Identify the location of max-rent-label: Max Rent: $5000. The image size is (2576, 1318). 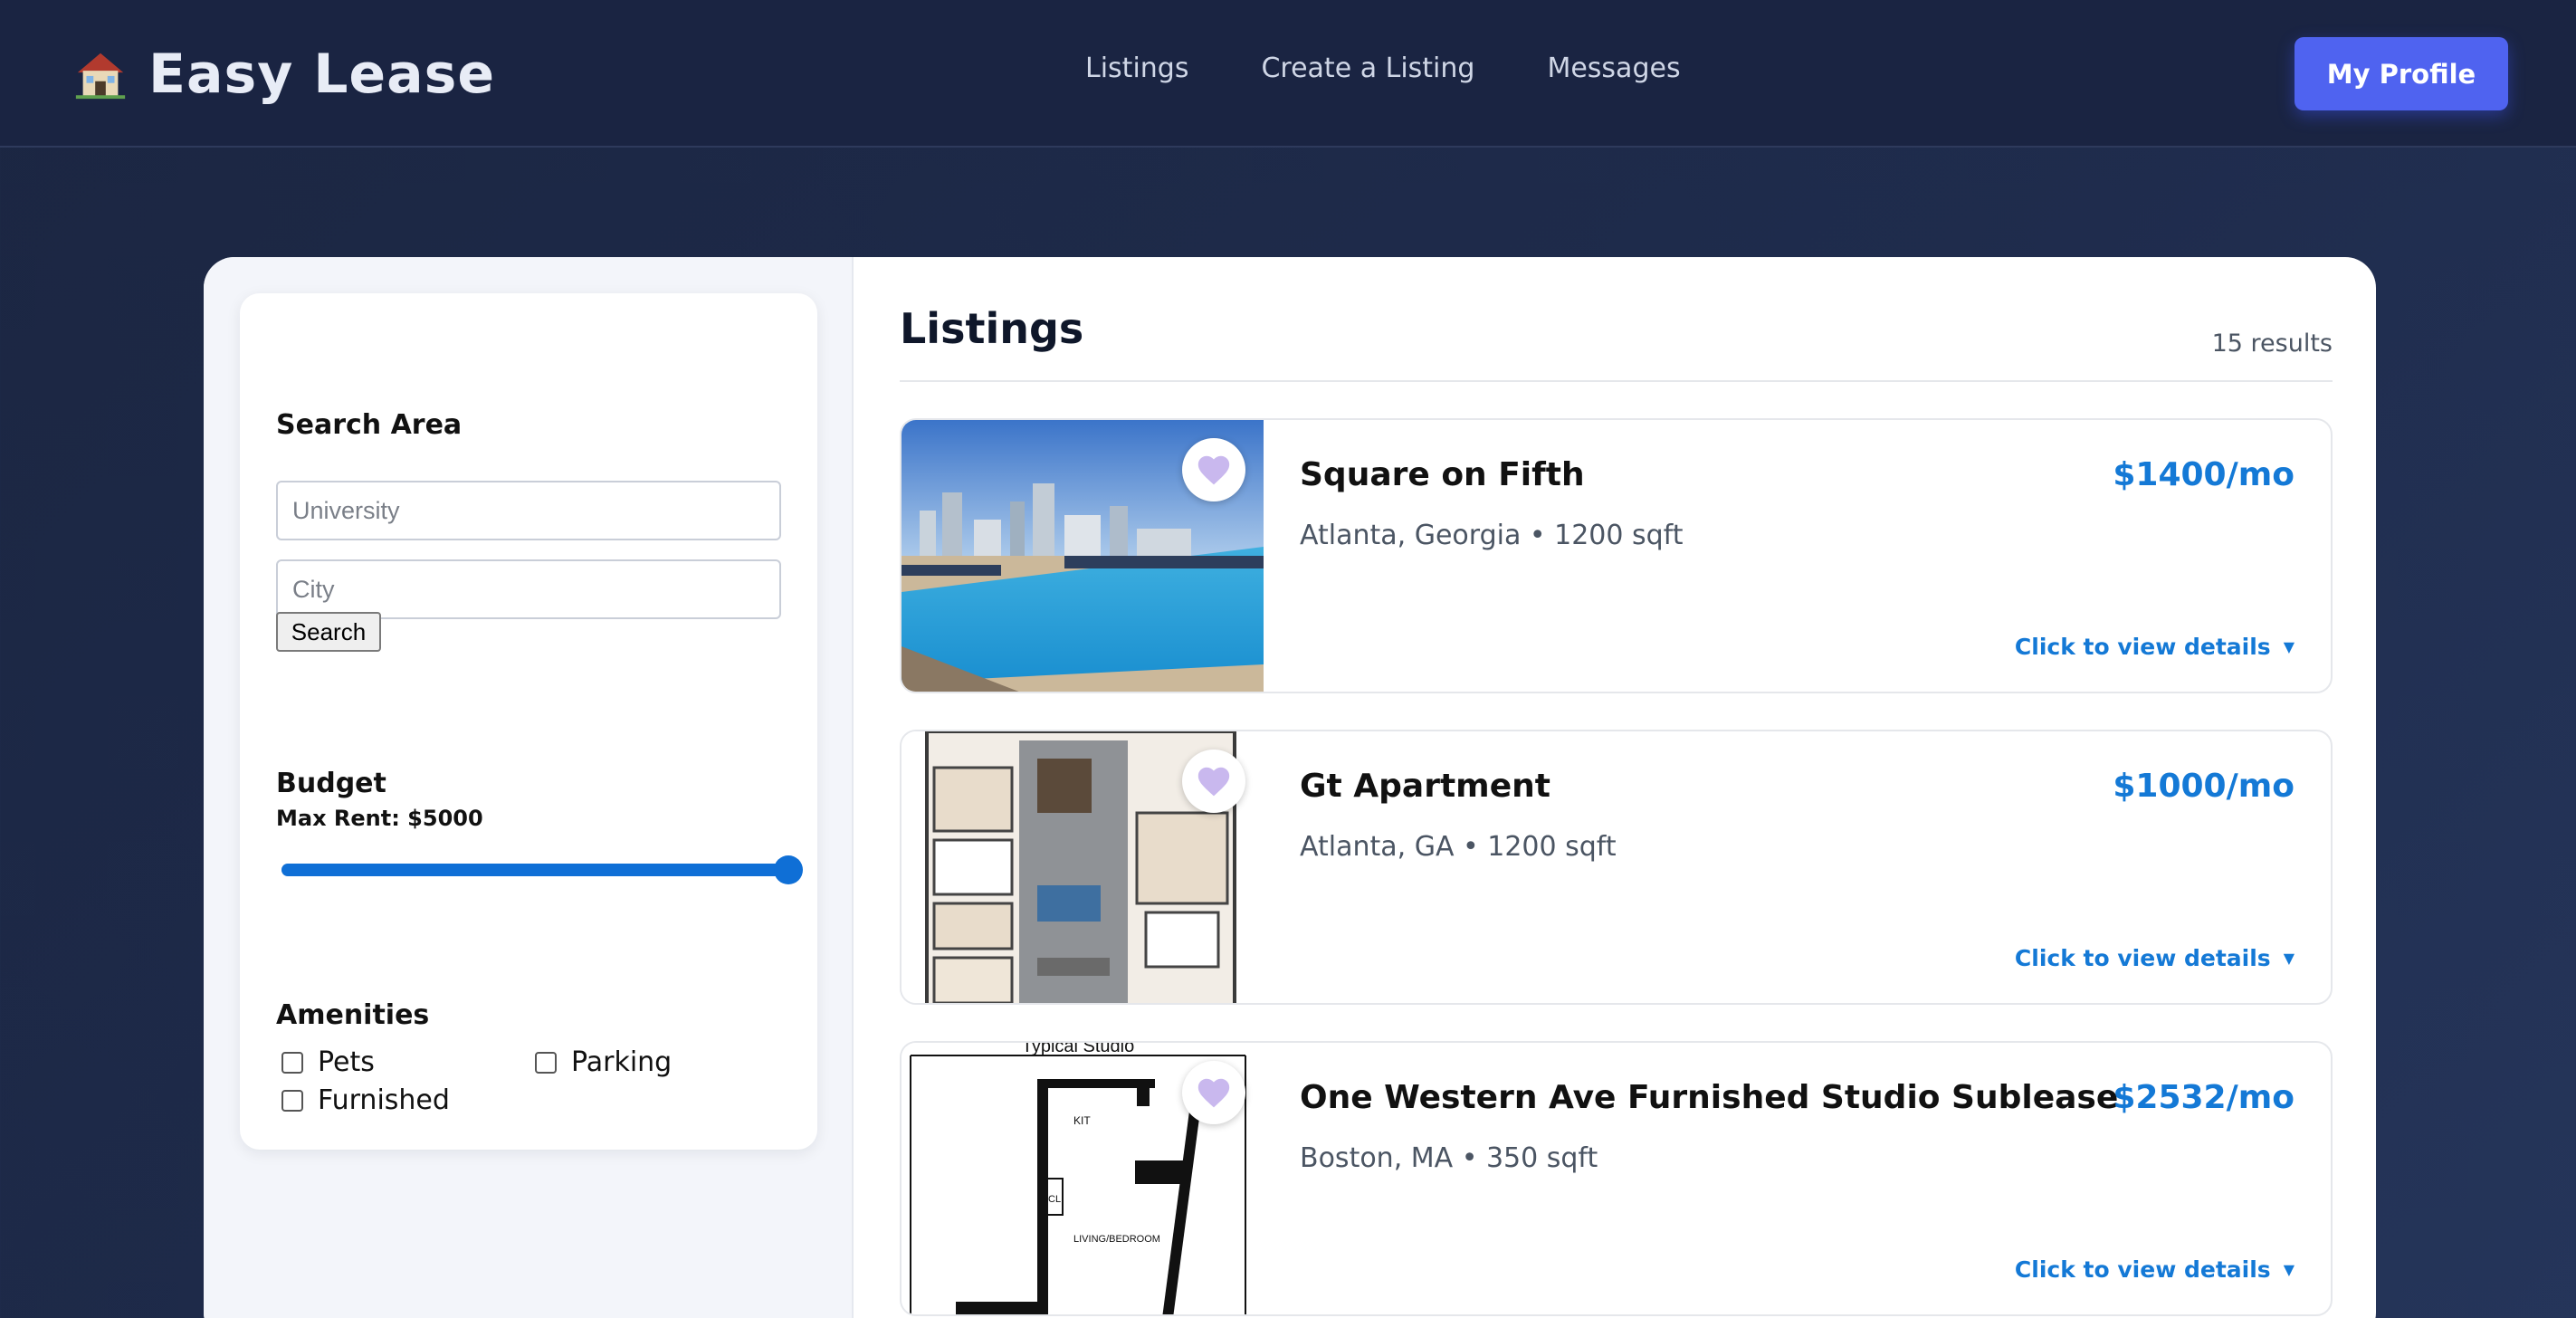
(380, 819).